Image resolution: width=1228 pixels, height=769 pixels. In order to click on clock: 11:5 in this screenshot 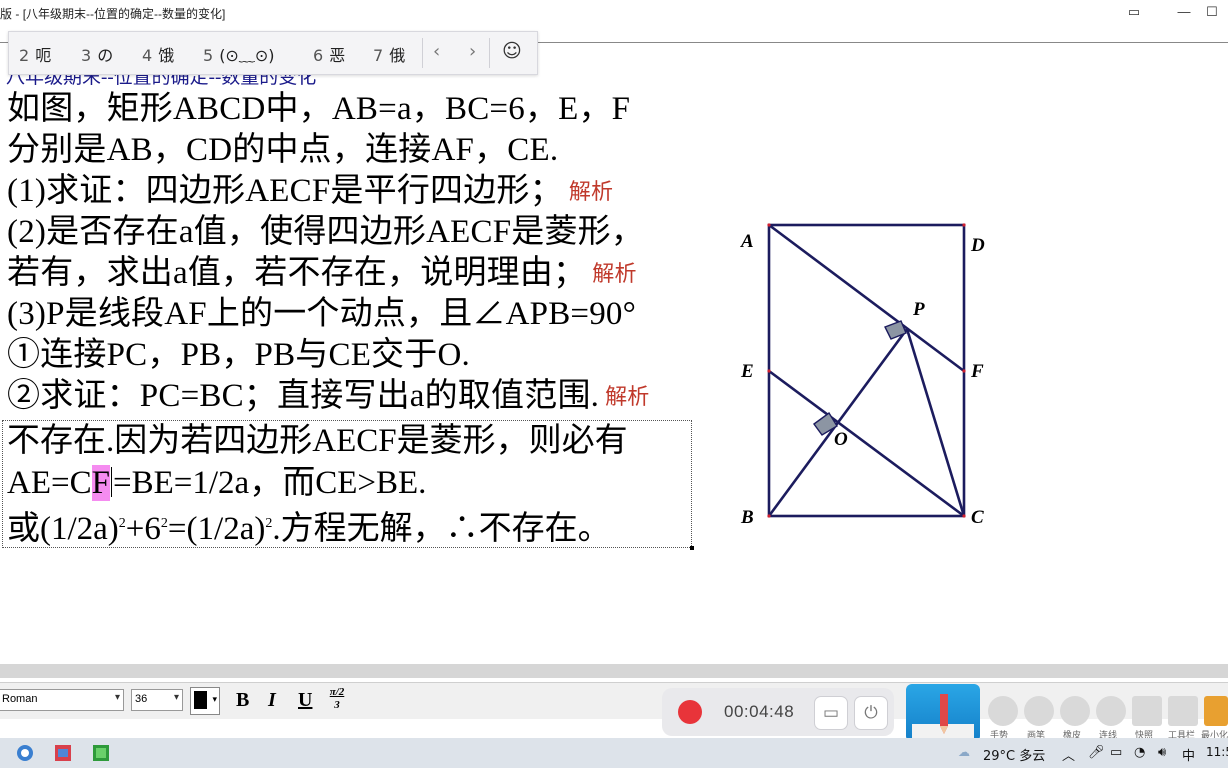, I will do `click(1217, 752)`.